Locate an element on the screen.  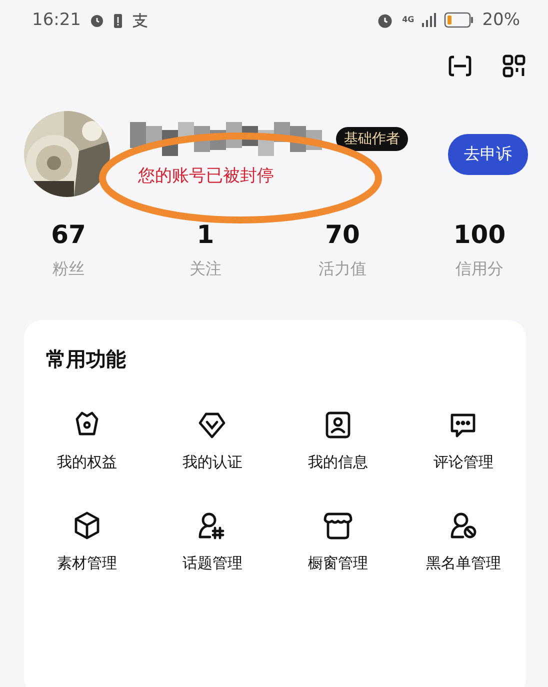
stat-label: 信用分 is located at coordinates (480, 269).